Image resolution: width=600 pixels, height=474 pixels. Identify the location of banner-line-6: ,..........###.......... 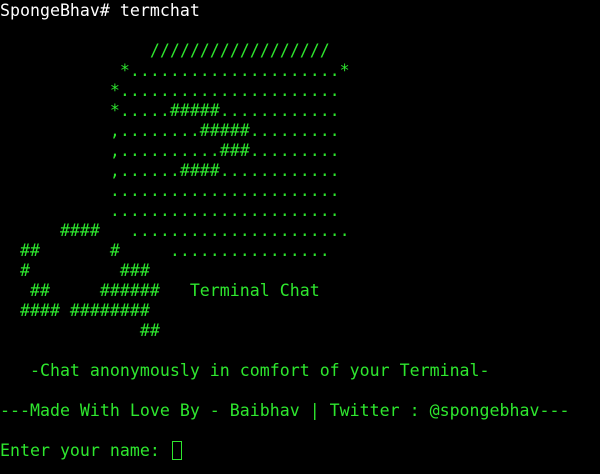
(170, 150).